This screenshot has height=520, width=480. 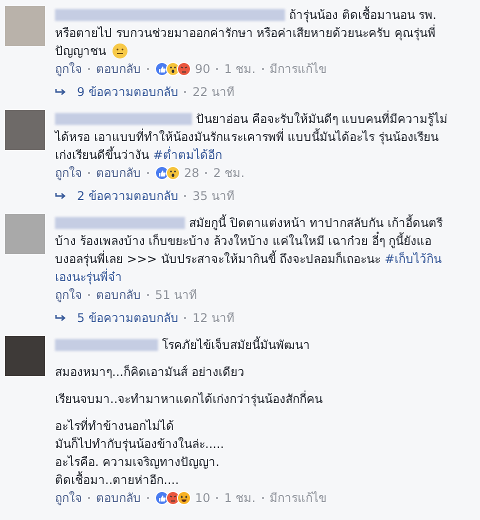 What do you see at coordinates (114, 426) in the screenshot?
I see `comment-text: อะไรที่ทำข้างนอกไม่ได้` at bounding box center [114, 426].